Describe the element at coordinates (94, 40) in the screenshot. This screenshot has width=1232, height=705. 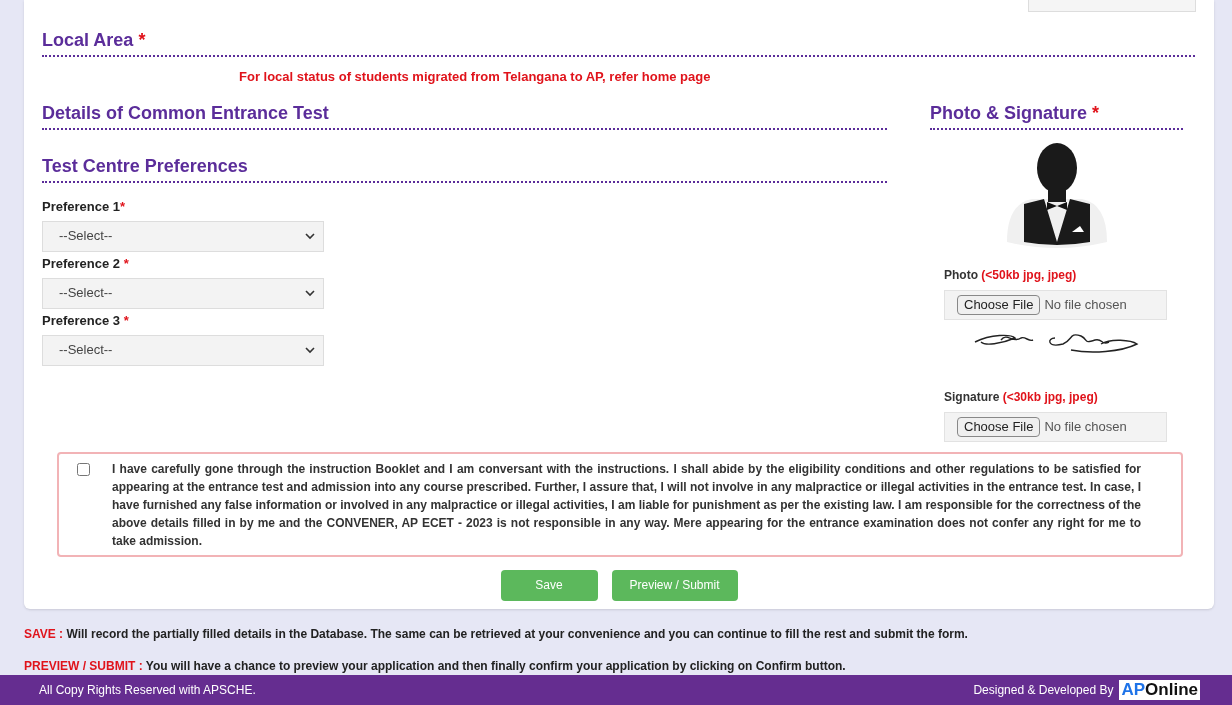
I see `section-heading: Local Area *` at that location.